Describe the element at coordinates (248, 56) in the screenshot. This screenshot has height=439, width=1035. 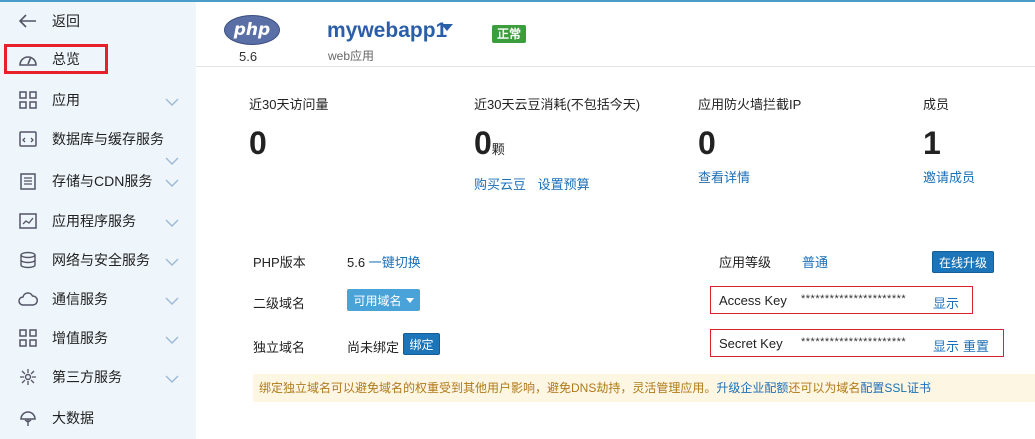
I see `php-version-text: 5.6` at that location.